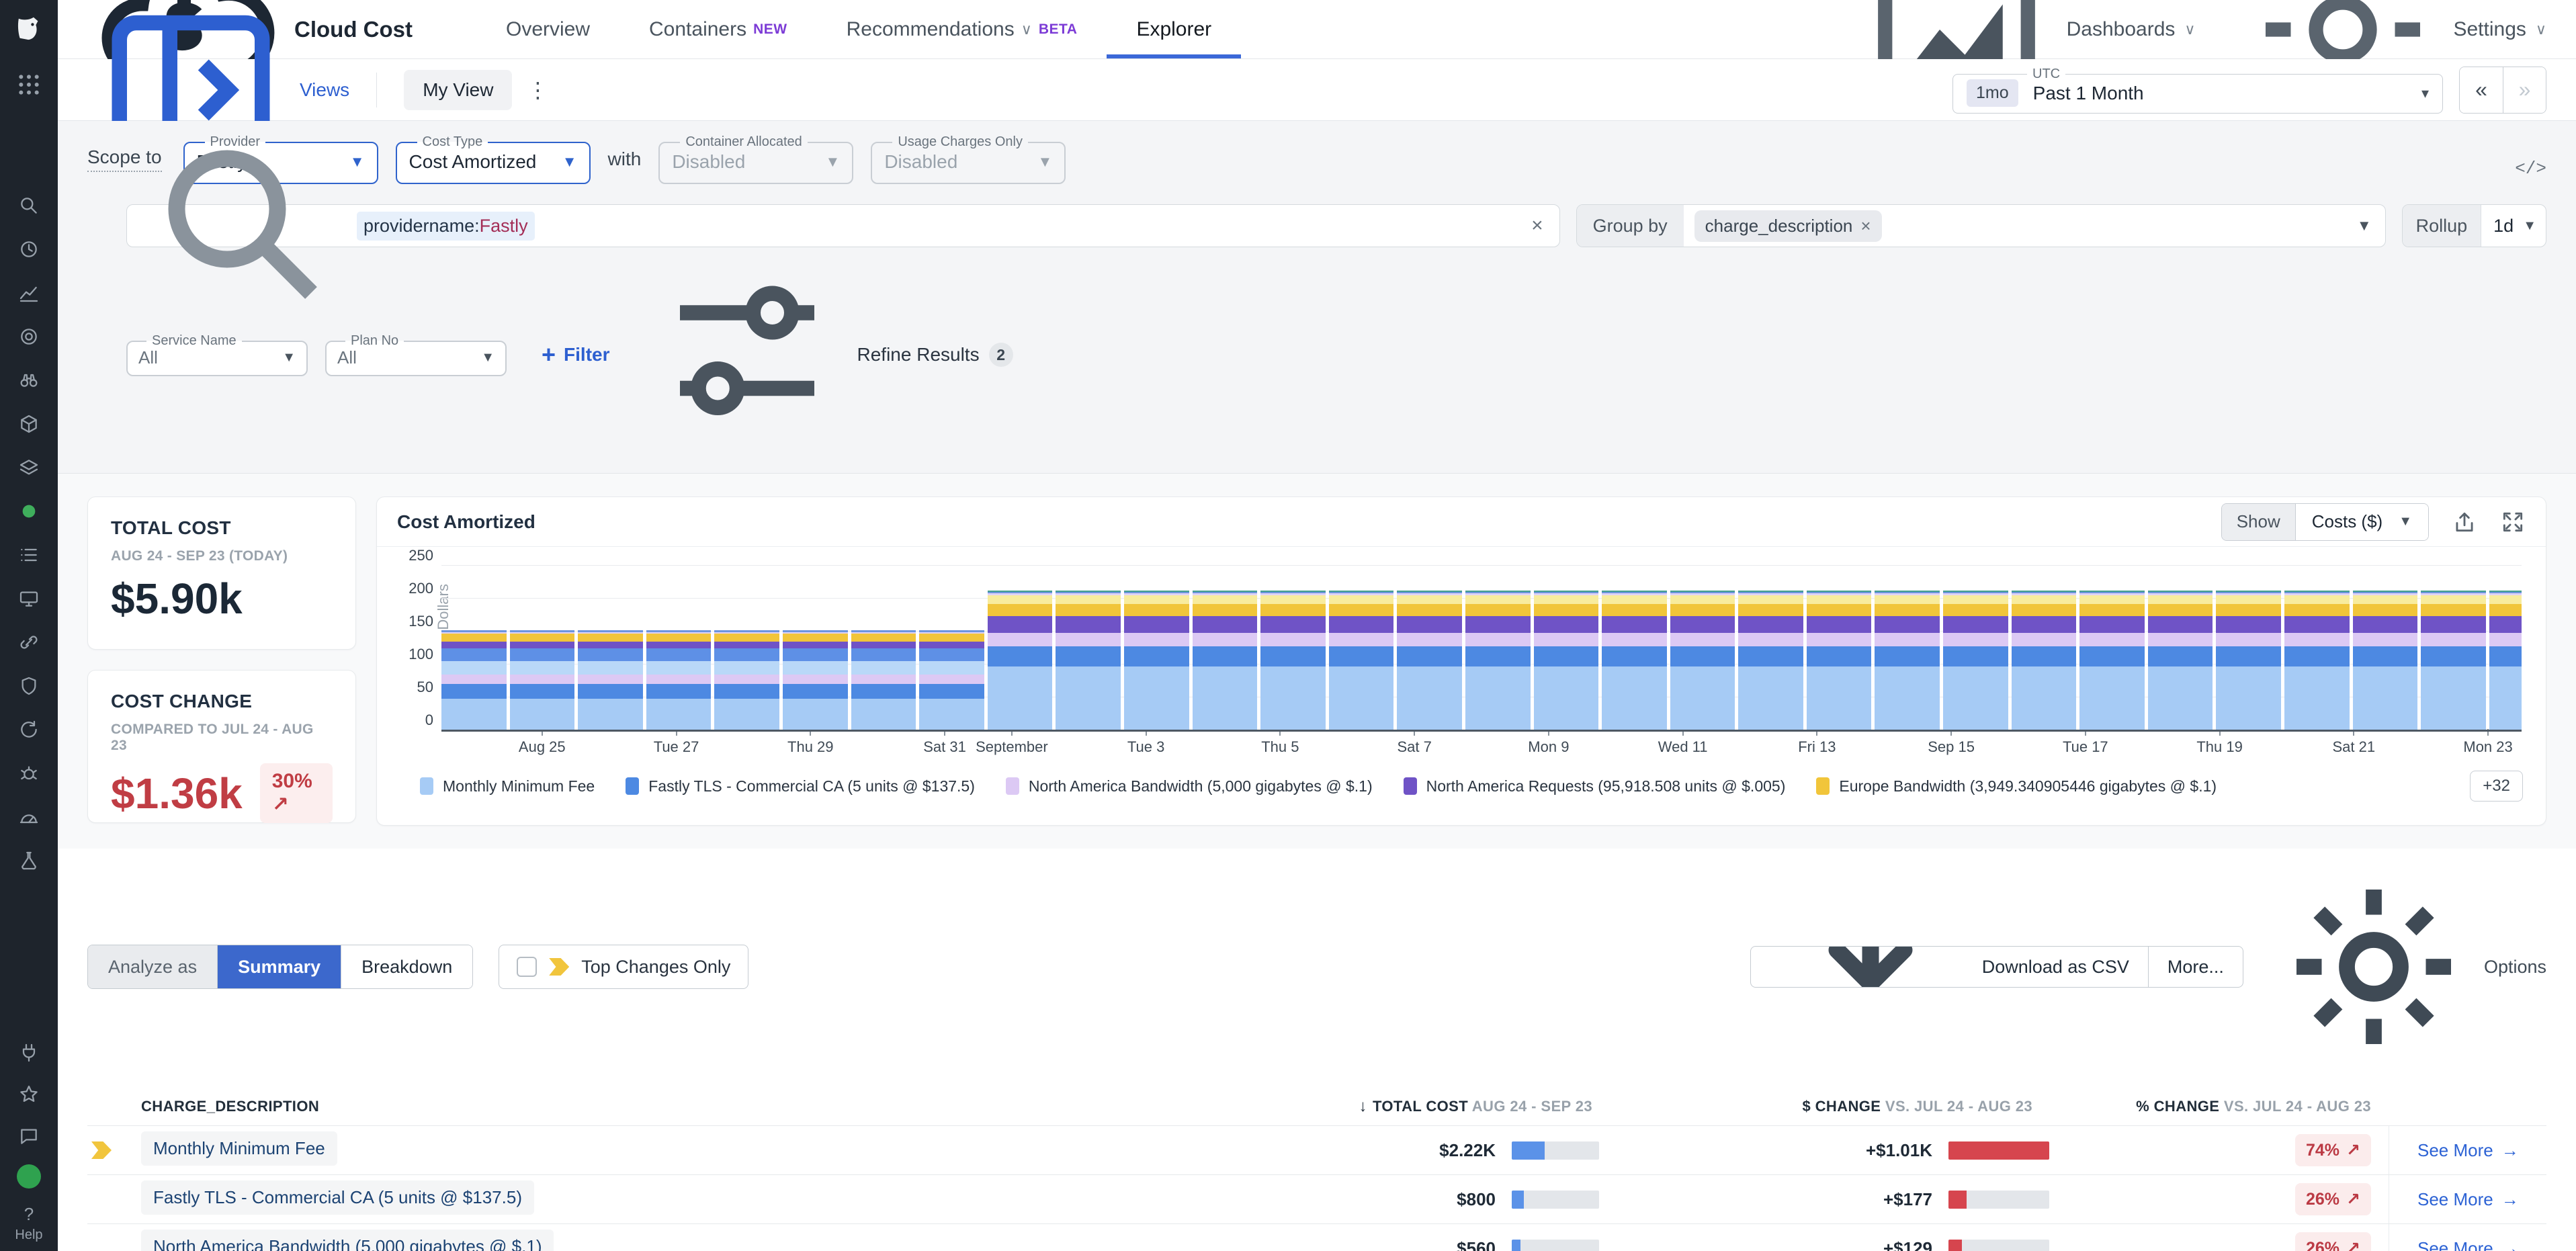 Image resolution: width=2576 pixels, height=1251 pixels. I want to click on monitor-icon, so click(28, 598).